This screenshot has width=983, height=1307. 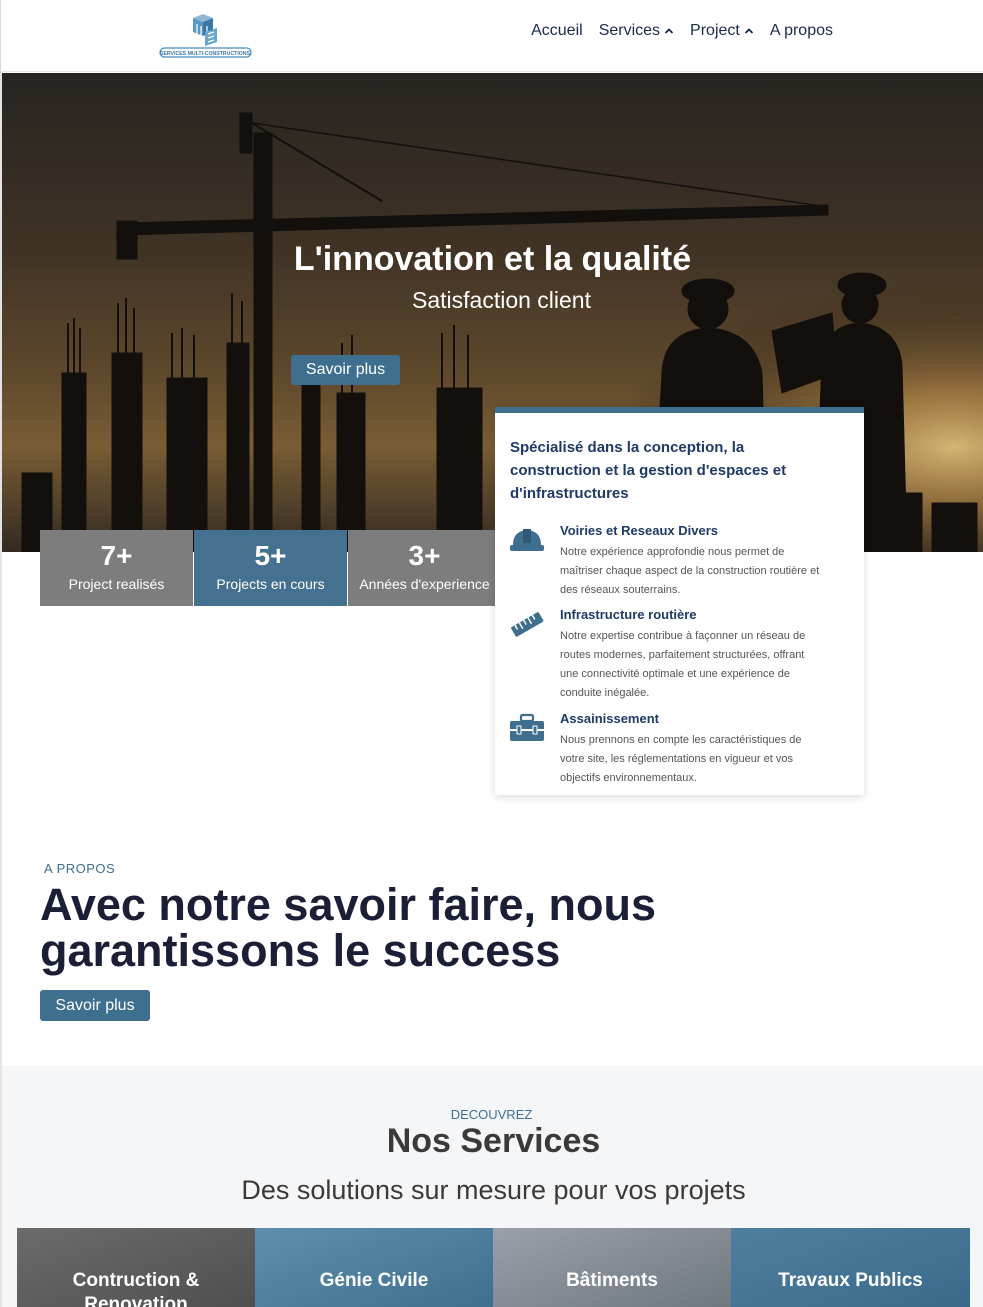 What do you see at coordinates (374, 1267) in the screenshot?
I see `service-tile-genie-civile: Génie Civile` at bounding box center [374, 1267].